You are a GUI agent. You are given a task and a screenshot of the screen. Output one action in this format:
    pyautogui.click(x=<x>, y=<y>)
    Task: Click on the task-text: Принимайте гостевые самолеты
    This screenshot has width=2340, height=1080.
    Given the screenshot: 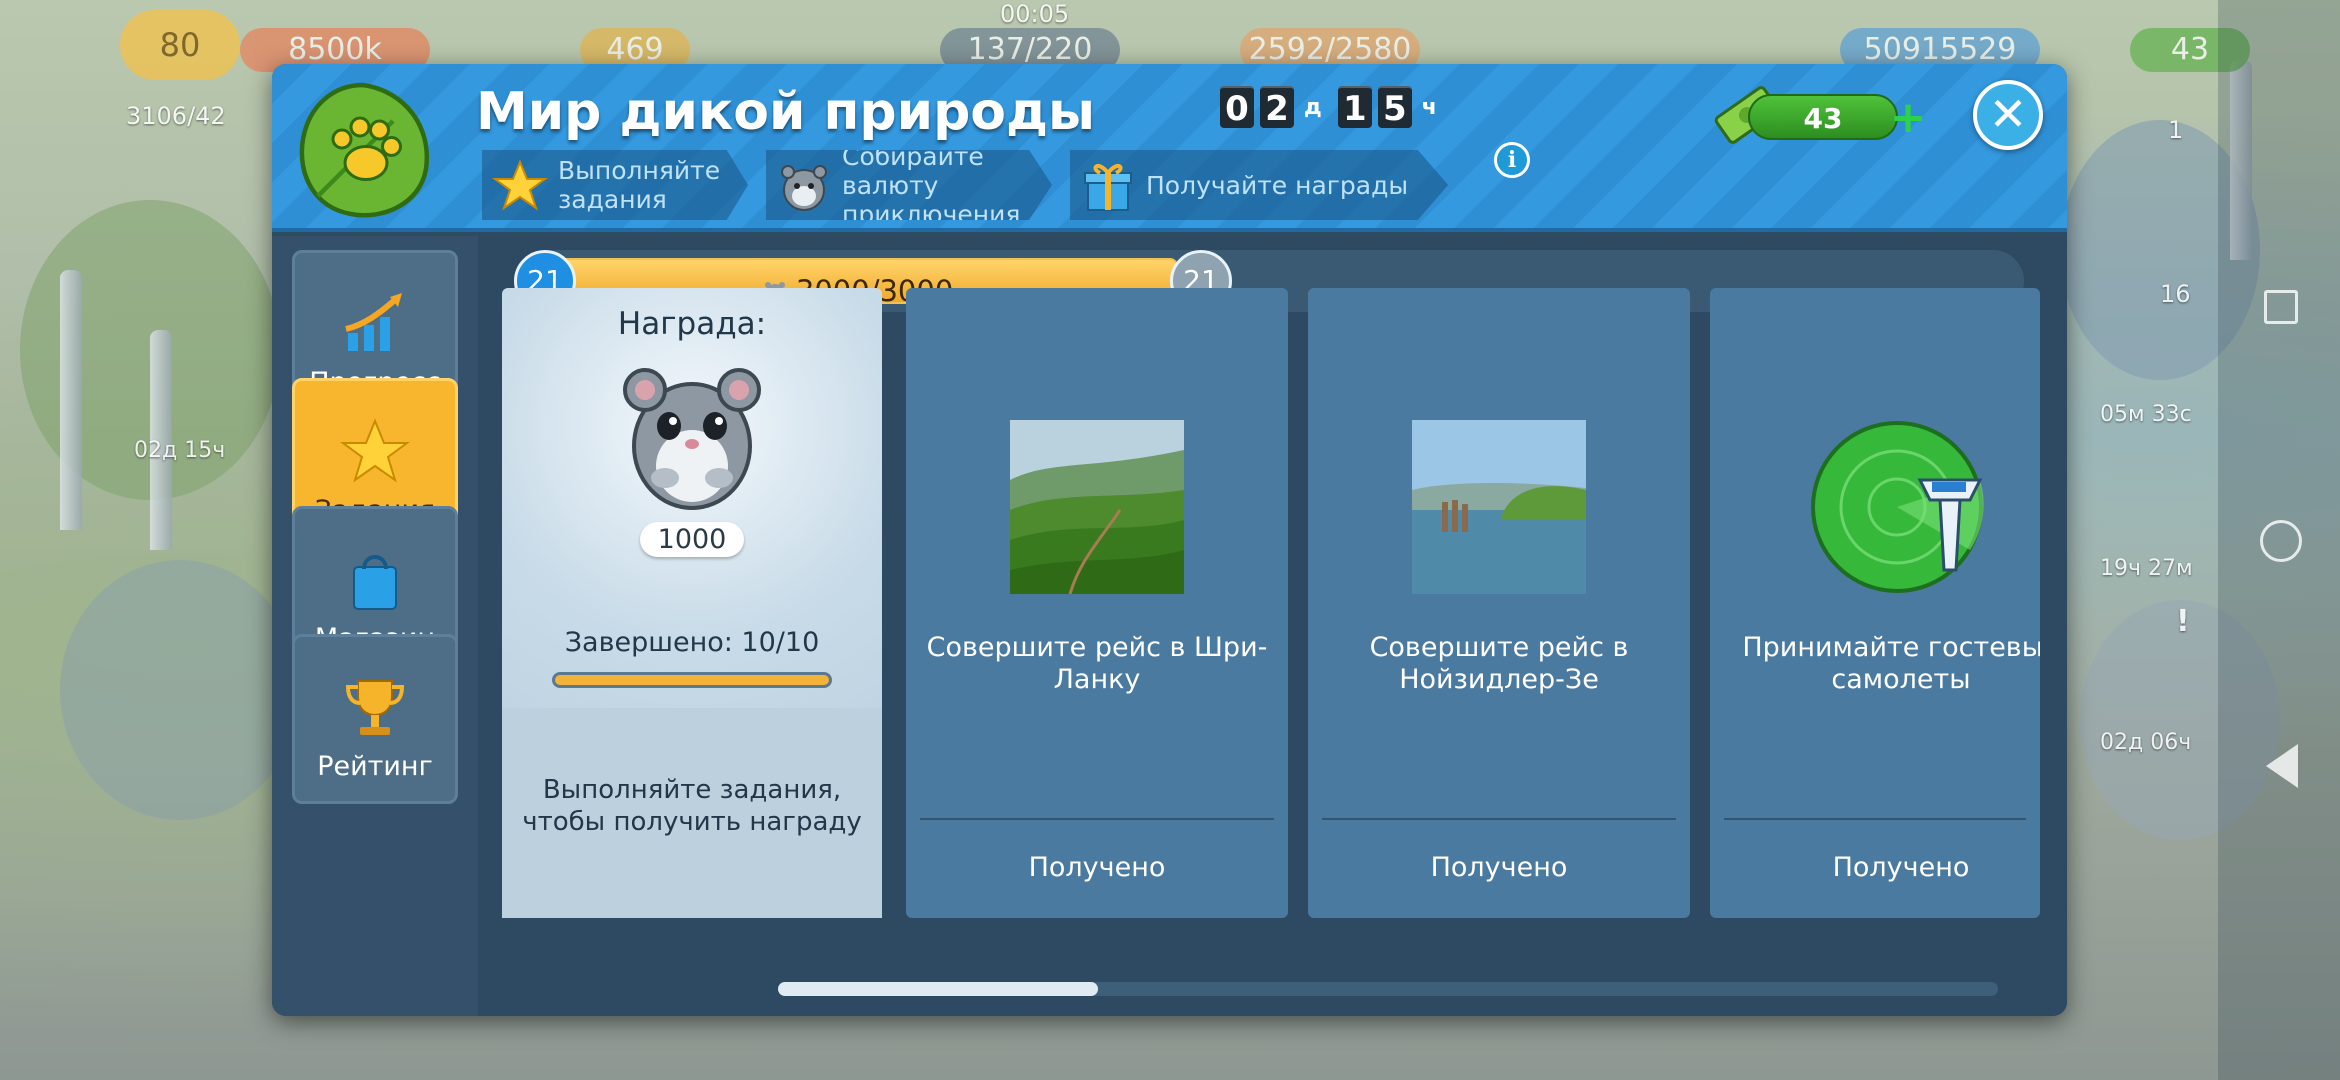 What is the action you would take?
    pyautogui.click(x=1891, y=663)
    